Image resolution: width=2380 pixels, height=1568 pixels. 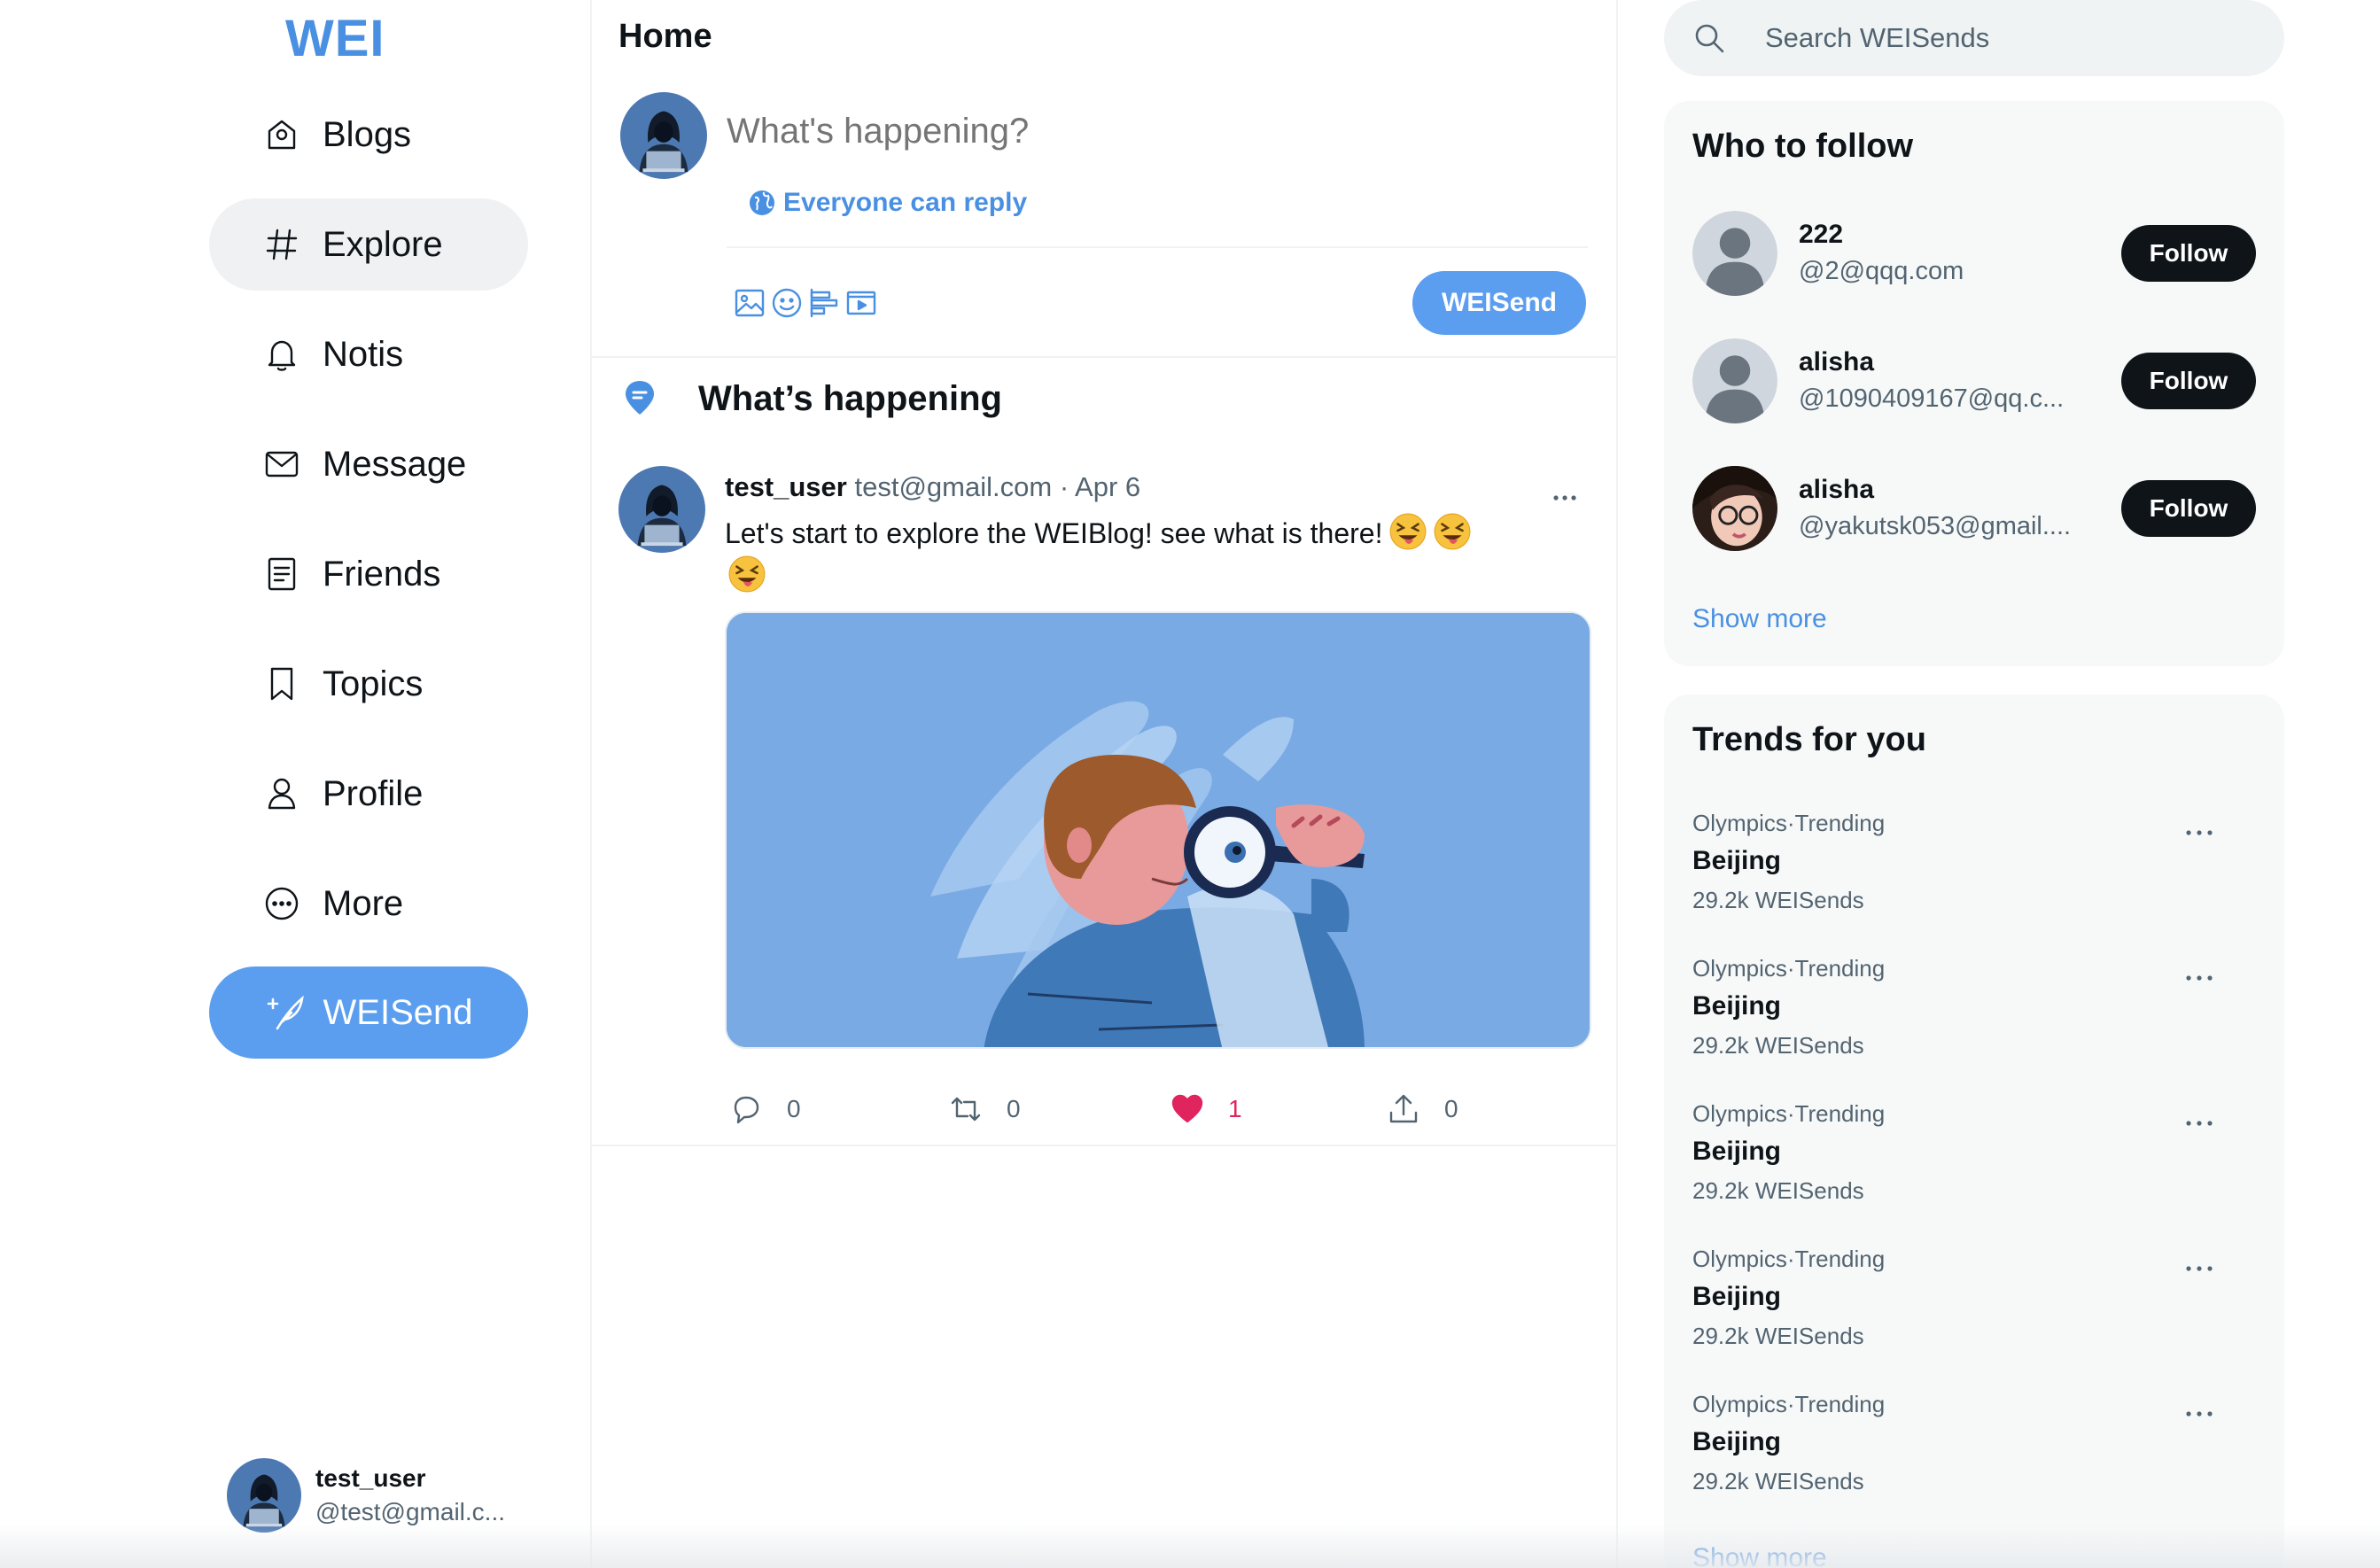 What do you see at coordinates (1803, 146) in the screenshot?
I see `who-to-follow-title: Who to follow` at bounding box center [1803, 146].